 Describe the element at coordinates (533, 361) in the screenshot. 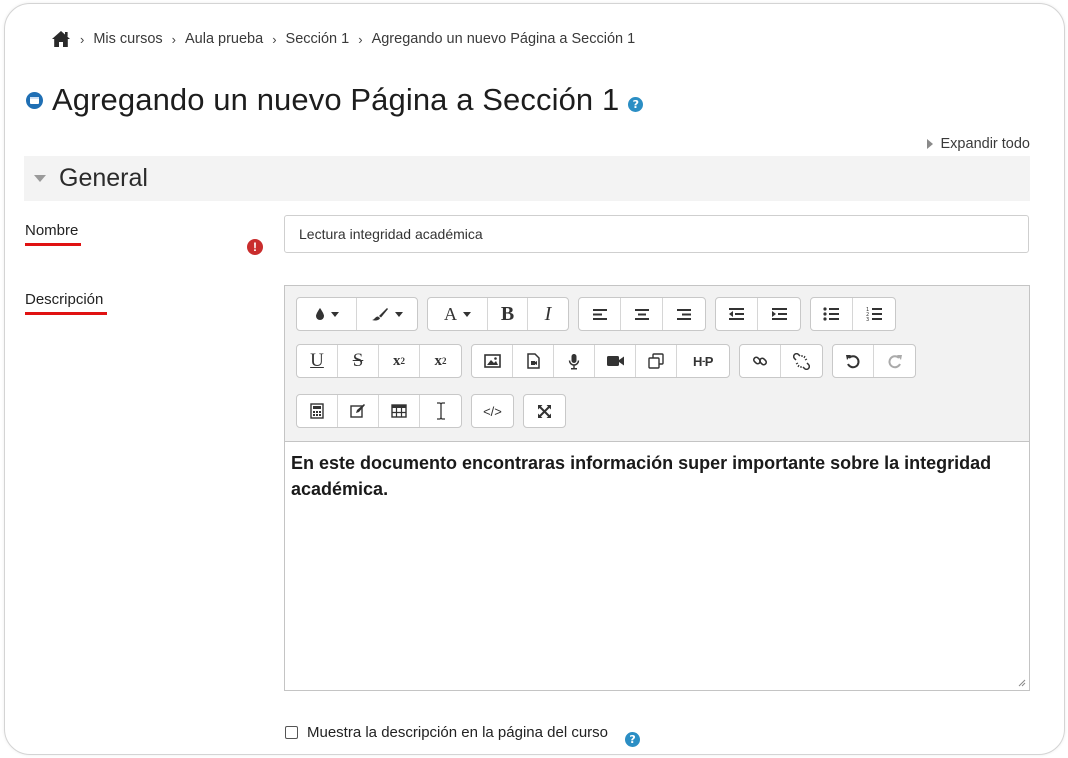

I see `media-file-icon` at that location.